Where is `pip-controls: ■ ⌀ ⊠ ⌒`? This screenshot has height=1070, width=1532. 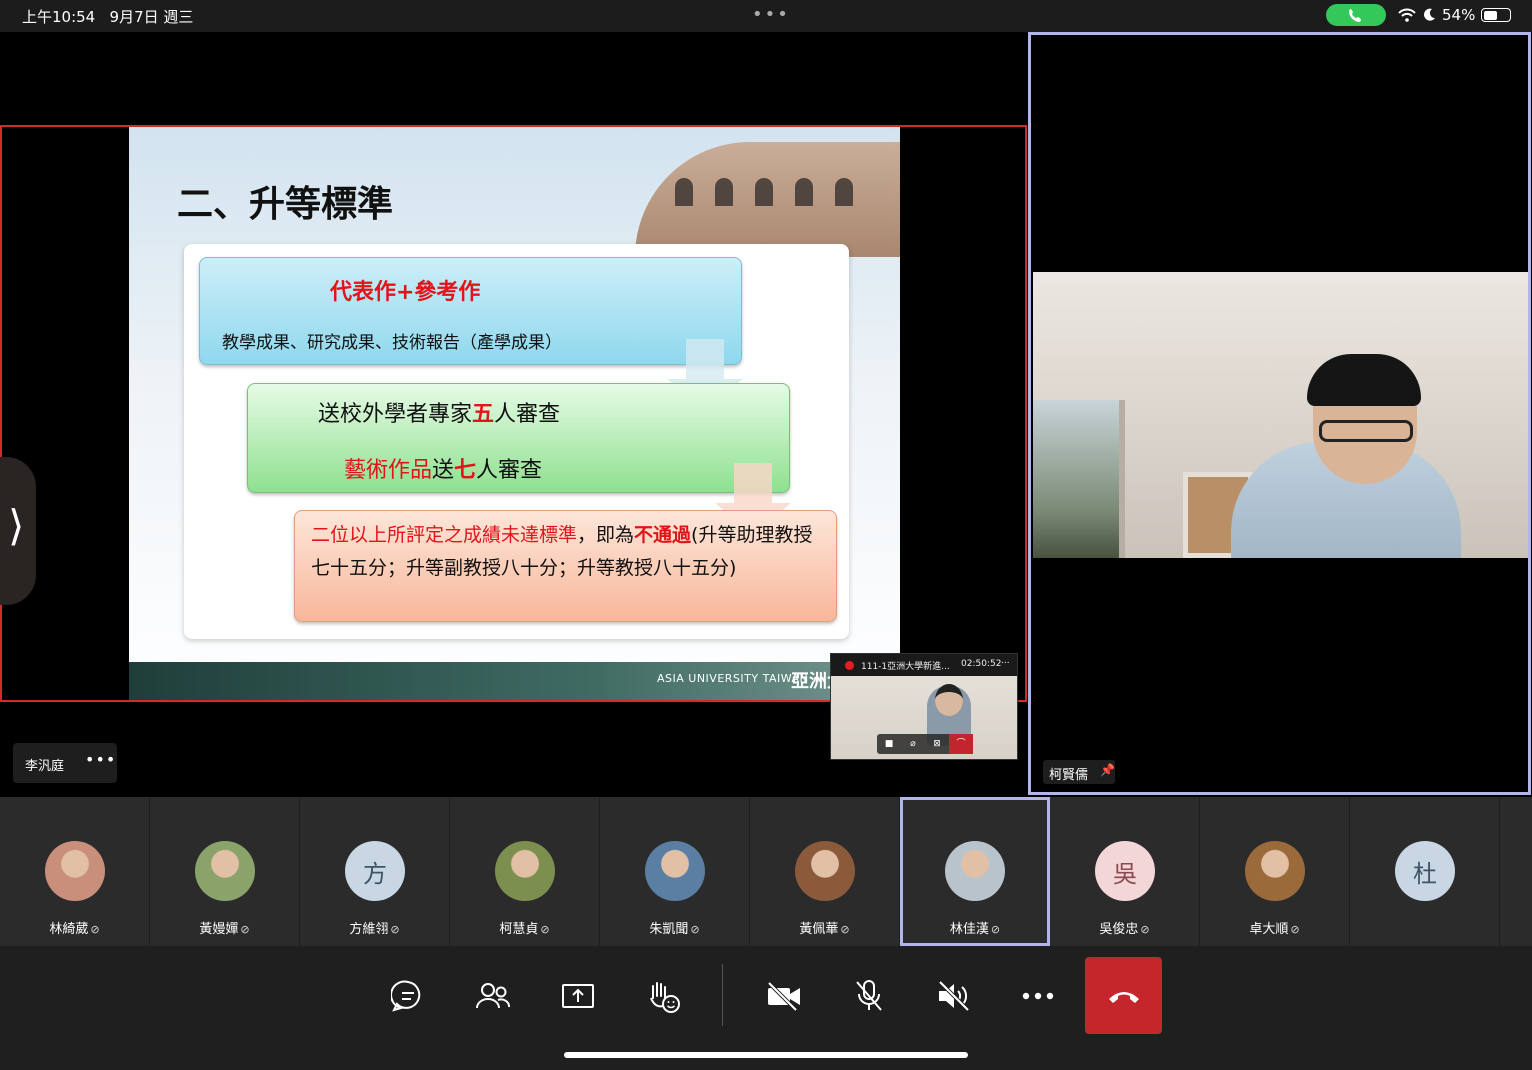 pip-controls: ■ ⌀ ⊠ ⌒ is located at coordinates (925, 744).